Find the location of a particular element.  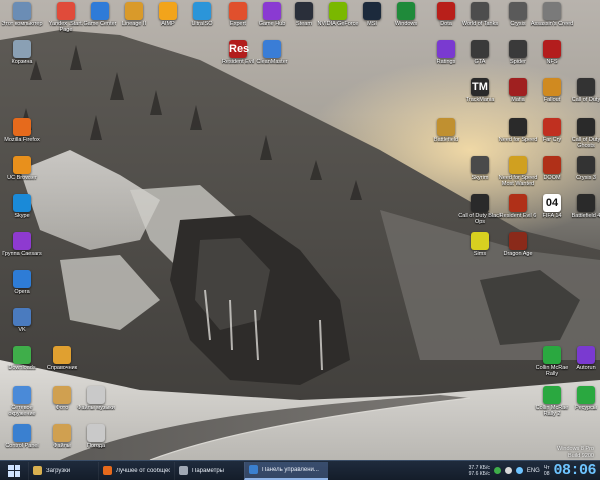

desktop-icon-opera: Opera is located at coordinates (22, 282).